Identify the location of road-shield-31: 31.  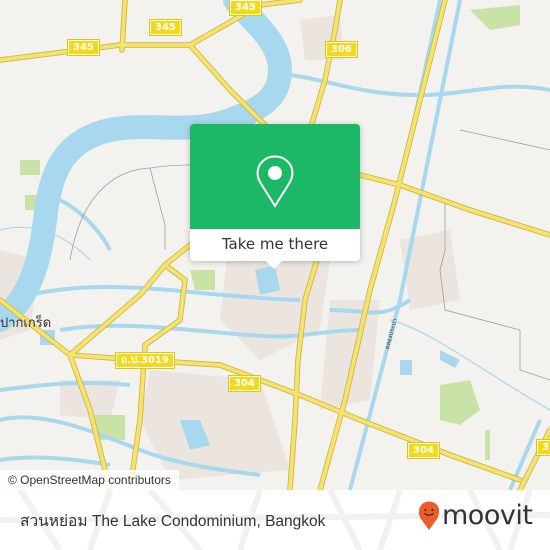
(543, 447).